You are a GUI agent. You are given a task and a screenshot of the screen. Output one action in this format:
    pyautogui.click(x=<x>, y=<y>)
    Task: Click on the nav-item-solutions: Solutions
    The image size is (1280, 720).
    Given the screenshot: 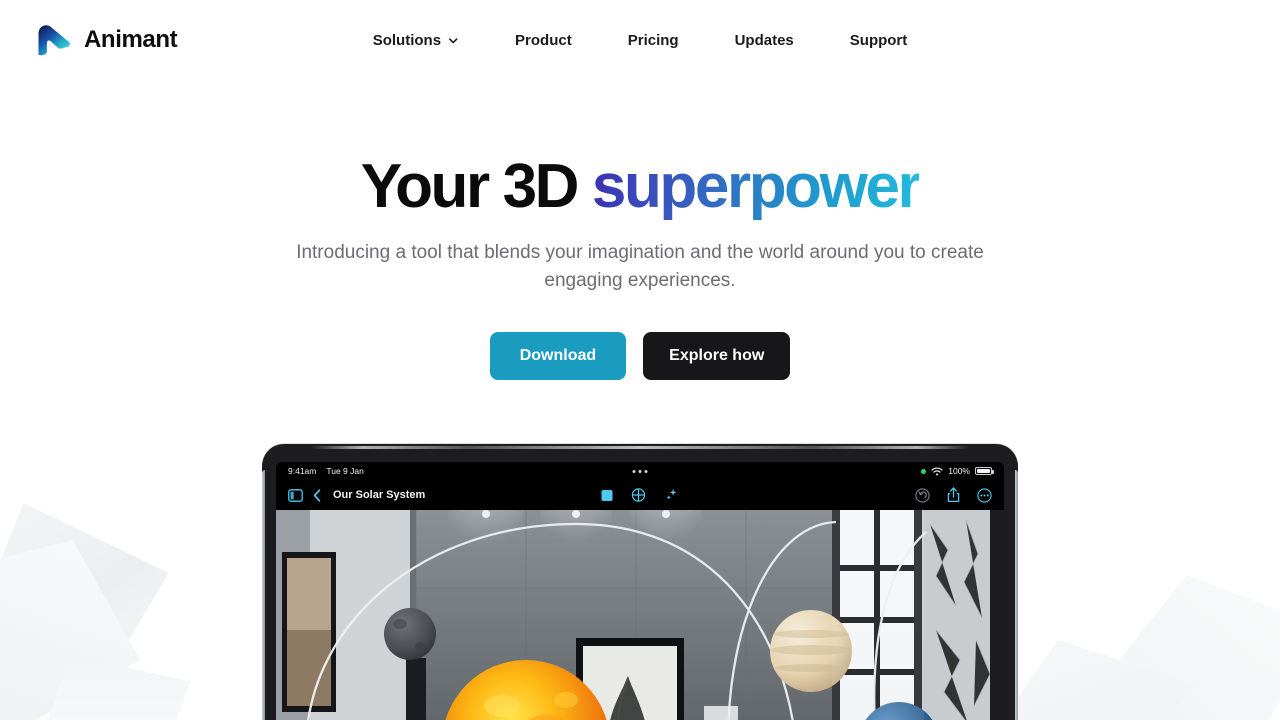 What is the action you would take?
    pyautogui.click(x=416, y=40)
    